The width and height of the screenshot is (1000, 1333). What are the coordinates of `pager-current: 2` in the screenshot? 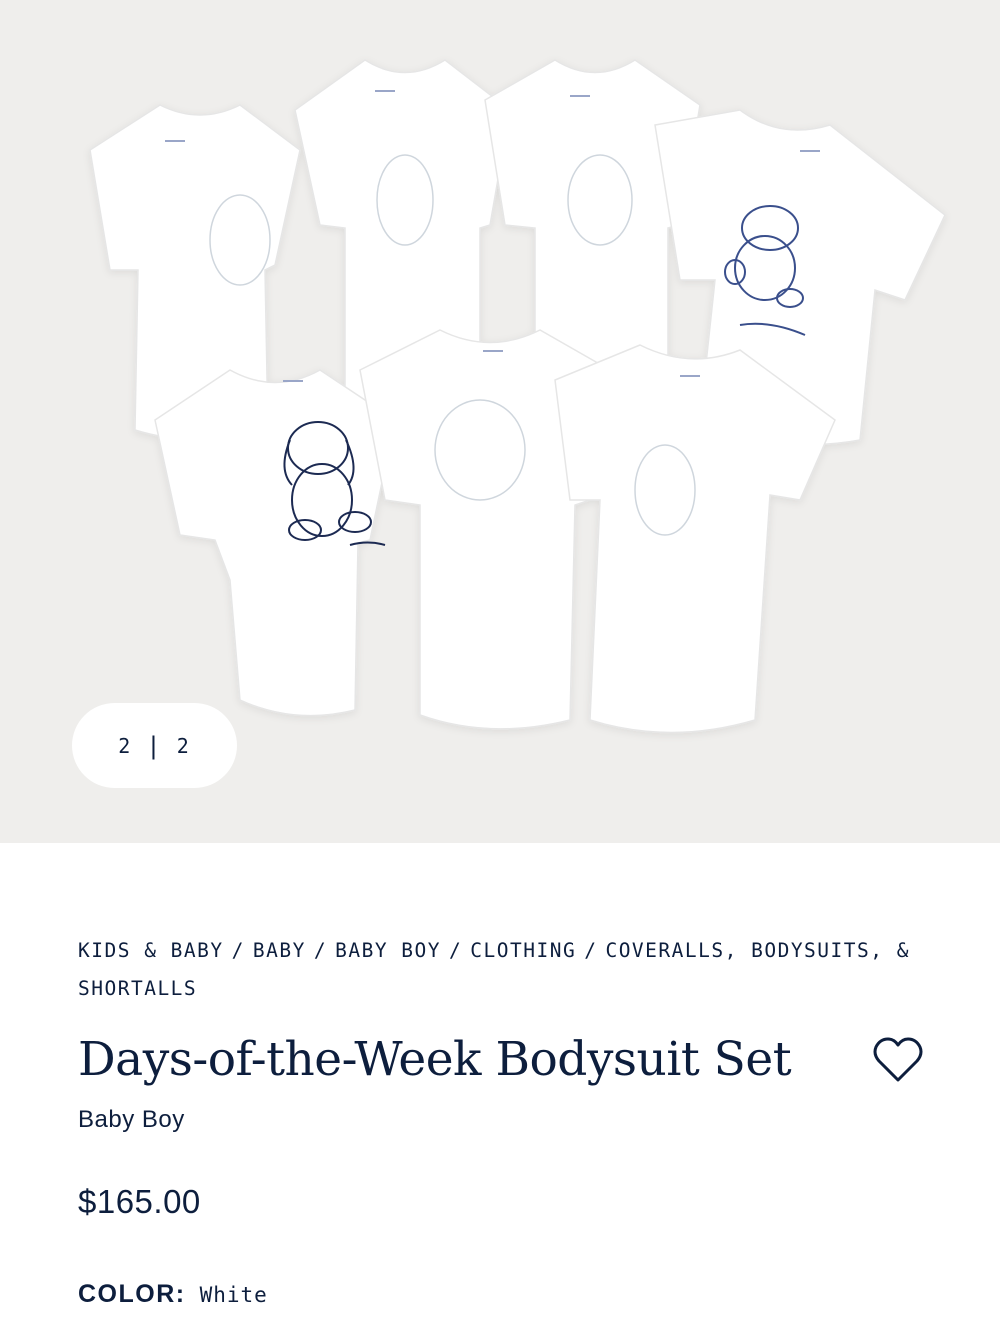 It's located at (125, 745).